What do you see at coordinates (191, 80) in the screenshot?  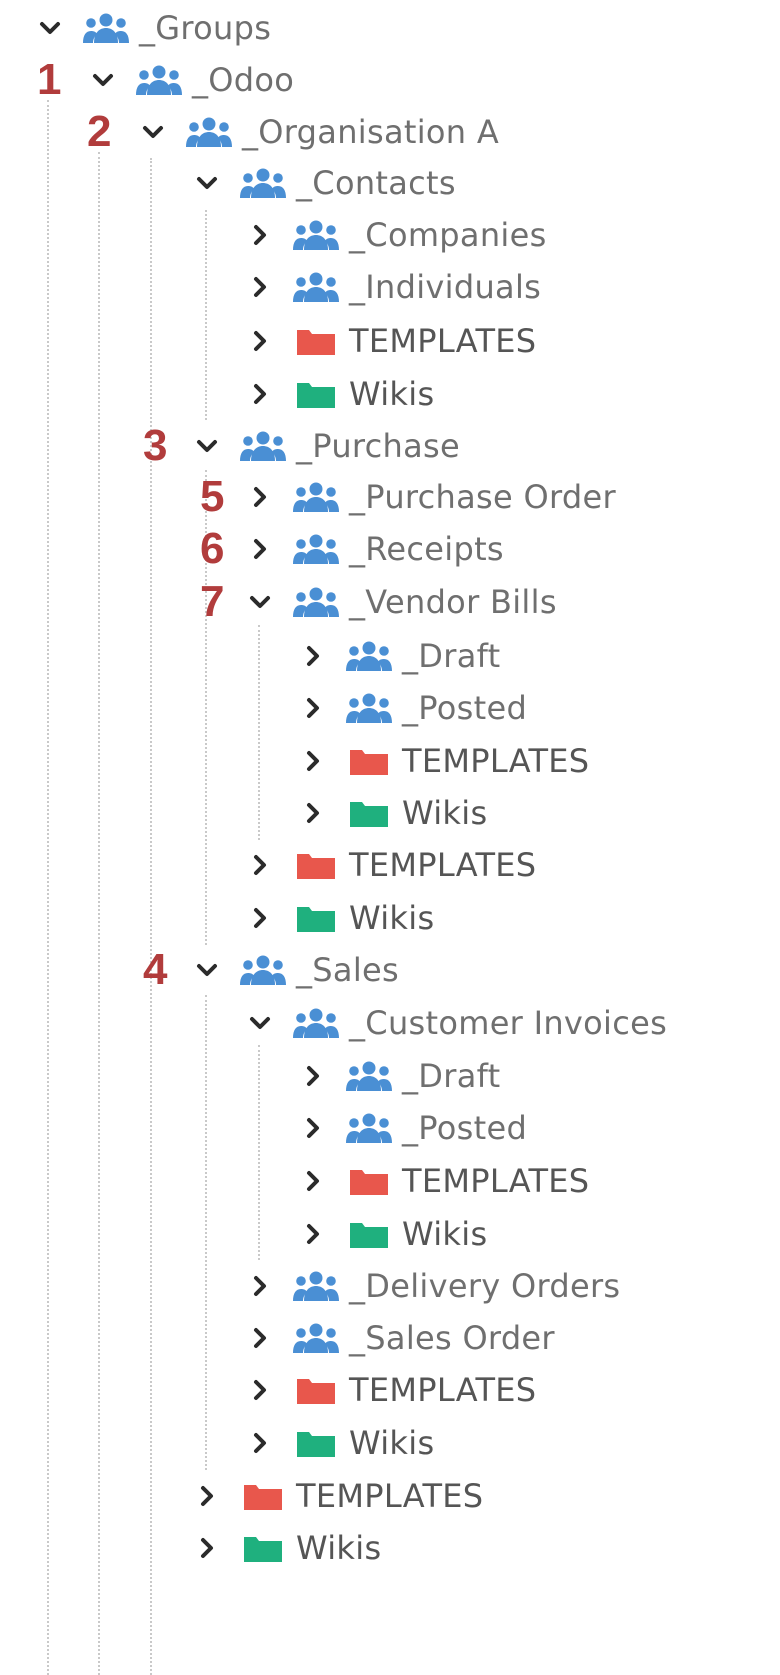 I see `tree-node: _Odoo` at bounding box center [191, 80].